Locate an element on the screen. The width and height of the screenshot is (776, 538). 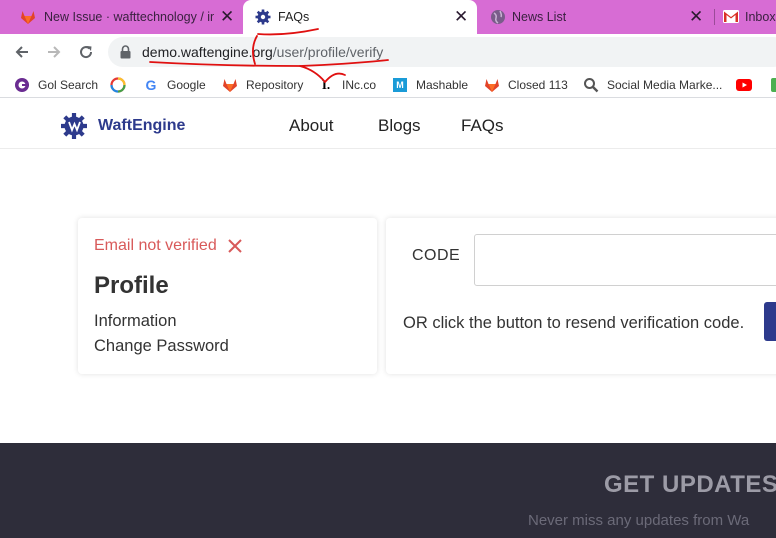
footer-subtitle: Never miss any updates from Wa is located at coordinates (639, 520).